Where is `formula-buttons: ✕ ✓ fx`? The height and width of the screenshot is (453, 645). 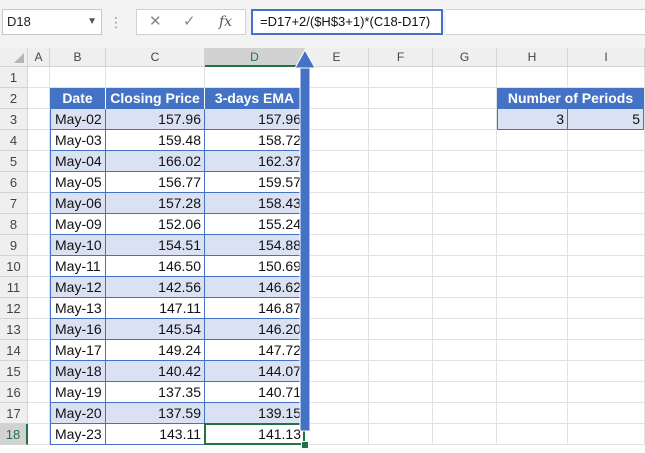 formula-buttons: ✕ ✓ fx is located at coordinates (191, 22).